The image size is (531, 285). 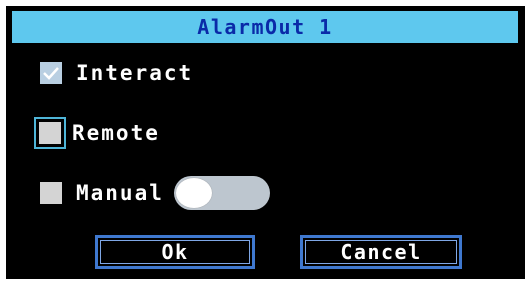 What do you see at coordinates (120, 193) in the screenshot?
I see `manual-label: Manual` at bounding box center [120, 193].